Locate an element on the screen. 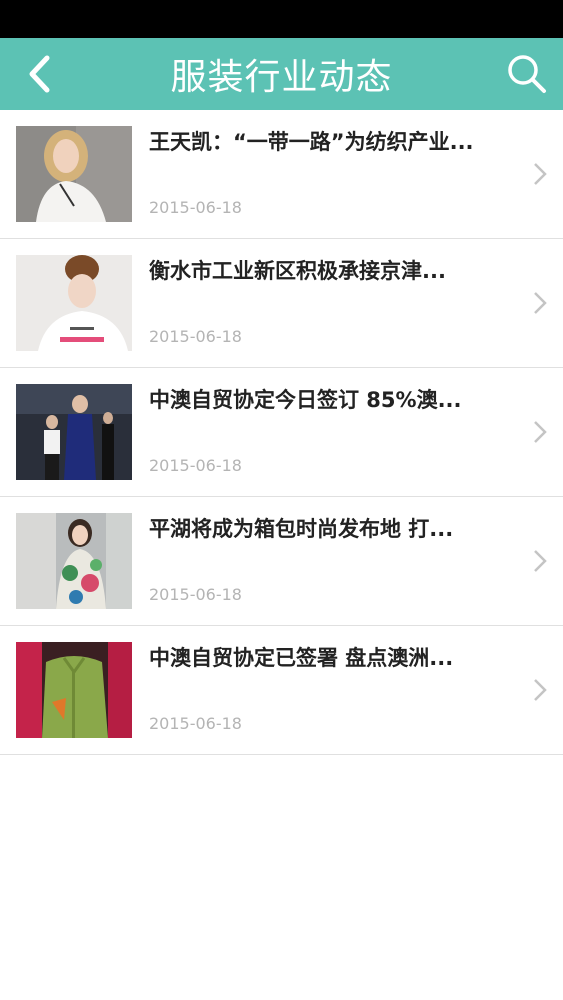 The width and height of the screenshot is (563, 1000). chevron-left-icon is located at coordinates (39, 74).